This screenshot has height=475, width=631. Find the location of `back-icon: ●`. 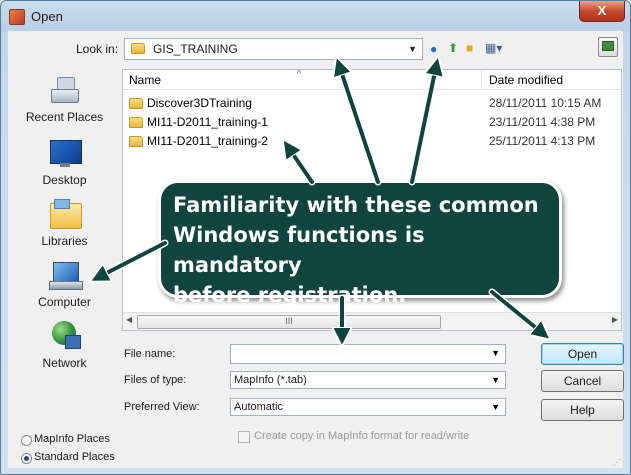

back-icon: ● is located at coordinates (433, 49).